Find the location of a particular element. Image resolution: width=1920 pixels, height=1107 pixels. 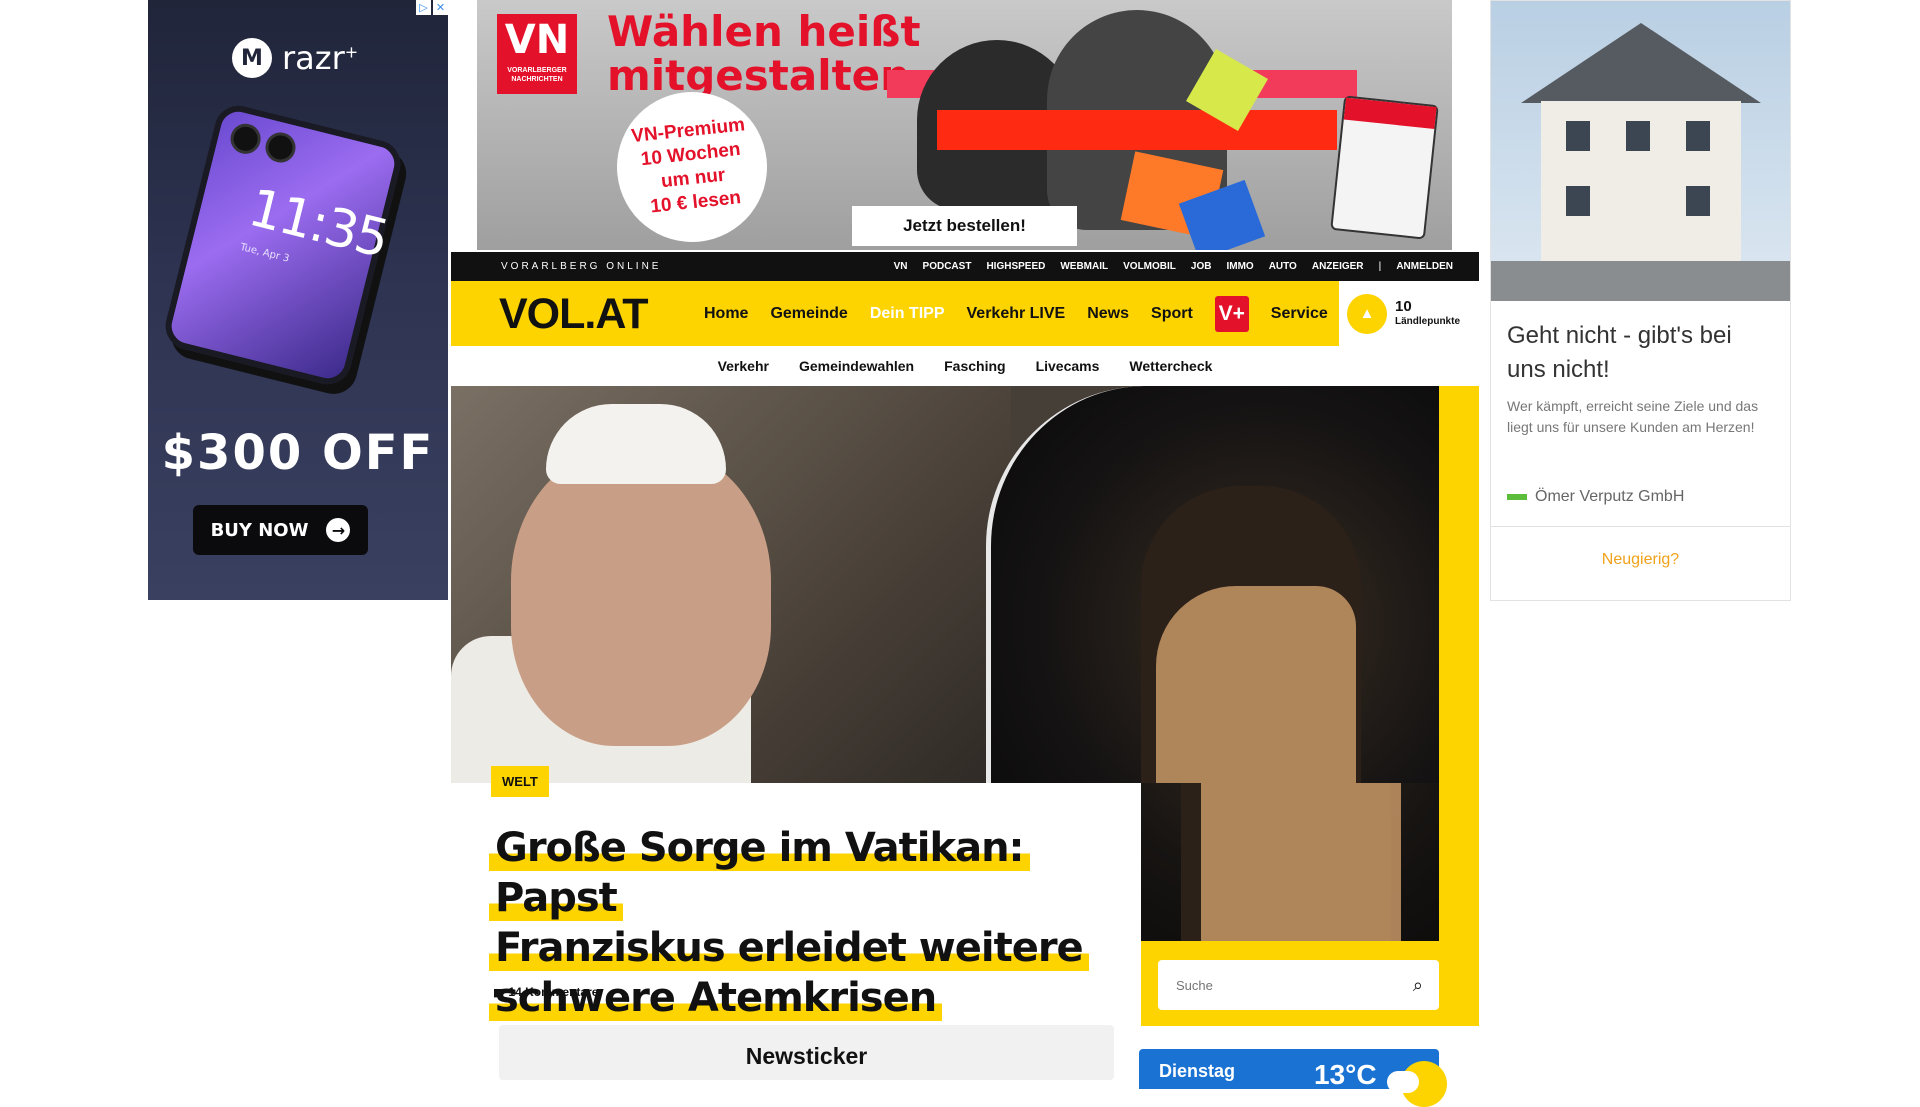

category-badge: WELT is located at coordinates (520, 781).